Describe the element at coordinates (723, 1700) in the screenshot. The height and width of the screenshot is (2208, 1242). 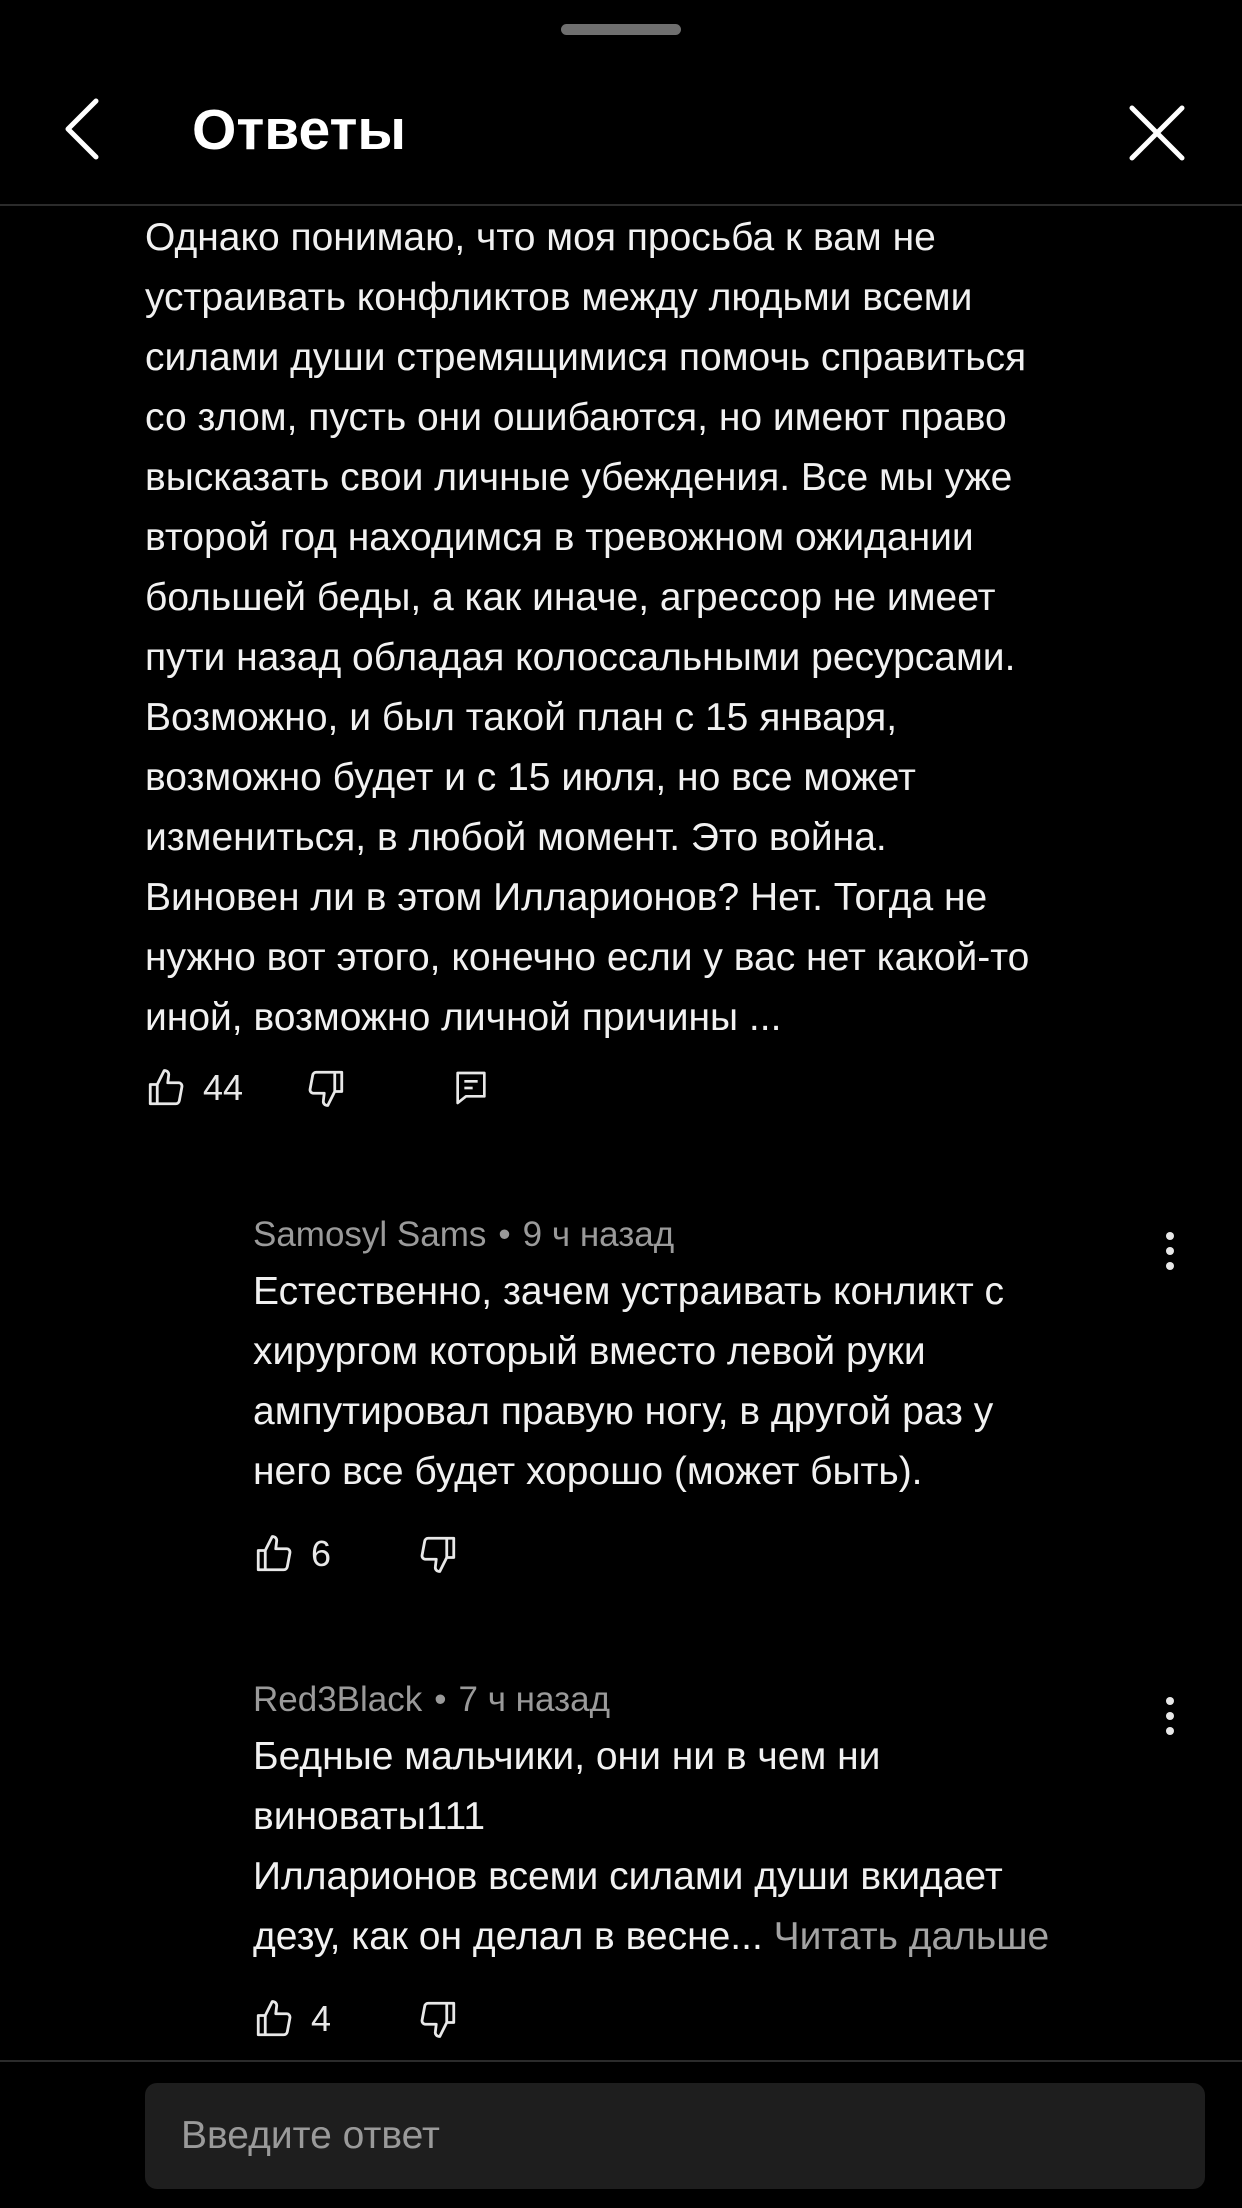
I see `reply-meta: Red3Black • 7 ч назад` at that location.